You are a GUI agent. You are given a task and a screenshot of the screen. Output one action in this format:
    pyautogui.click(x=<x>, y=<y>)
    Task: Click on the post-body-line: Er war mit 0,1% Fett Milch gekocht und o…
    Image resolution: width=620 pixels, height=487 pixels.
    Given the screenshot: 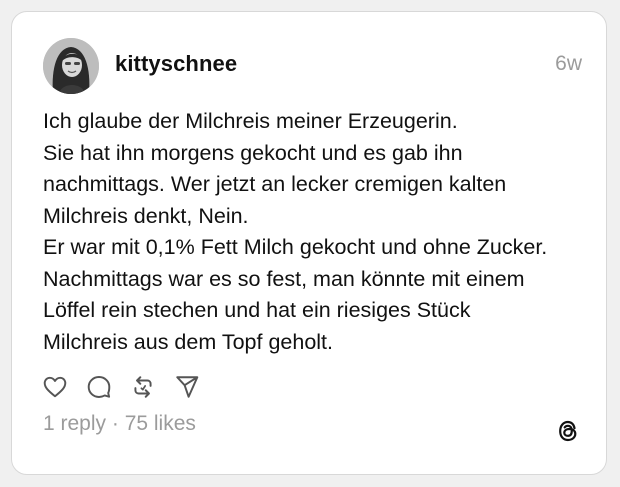 What is the action you would take?
    pyautogui.click(x=295, y=247)
    